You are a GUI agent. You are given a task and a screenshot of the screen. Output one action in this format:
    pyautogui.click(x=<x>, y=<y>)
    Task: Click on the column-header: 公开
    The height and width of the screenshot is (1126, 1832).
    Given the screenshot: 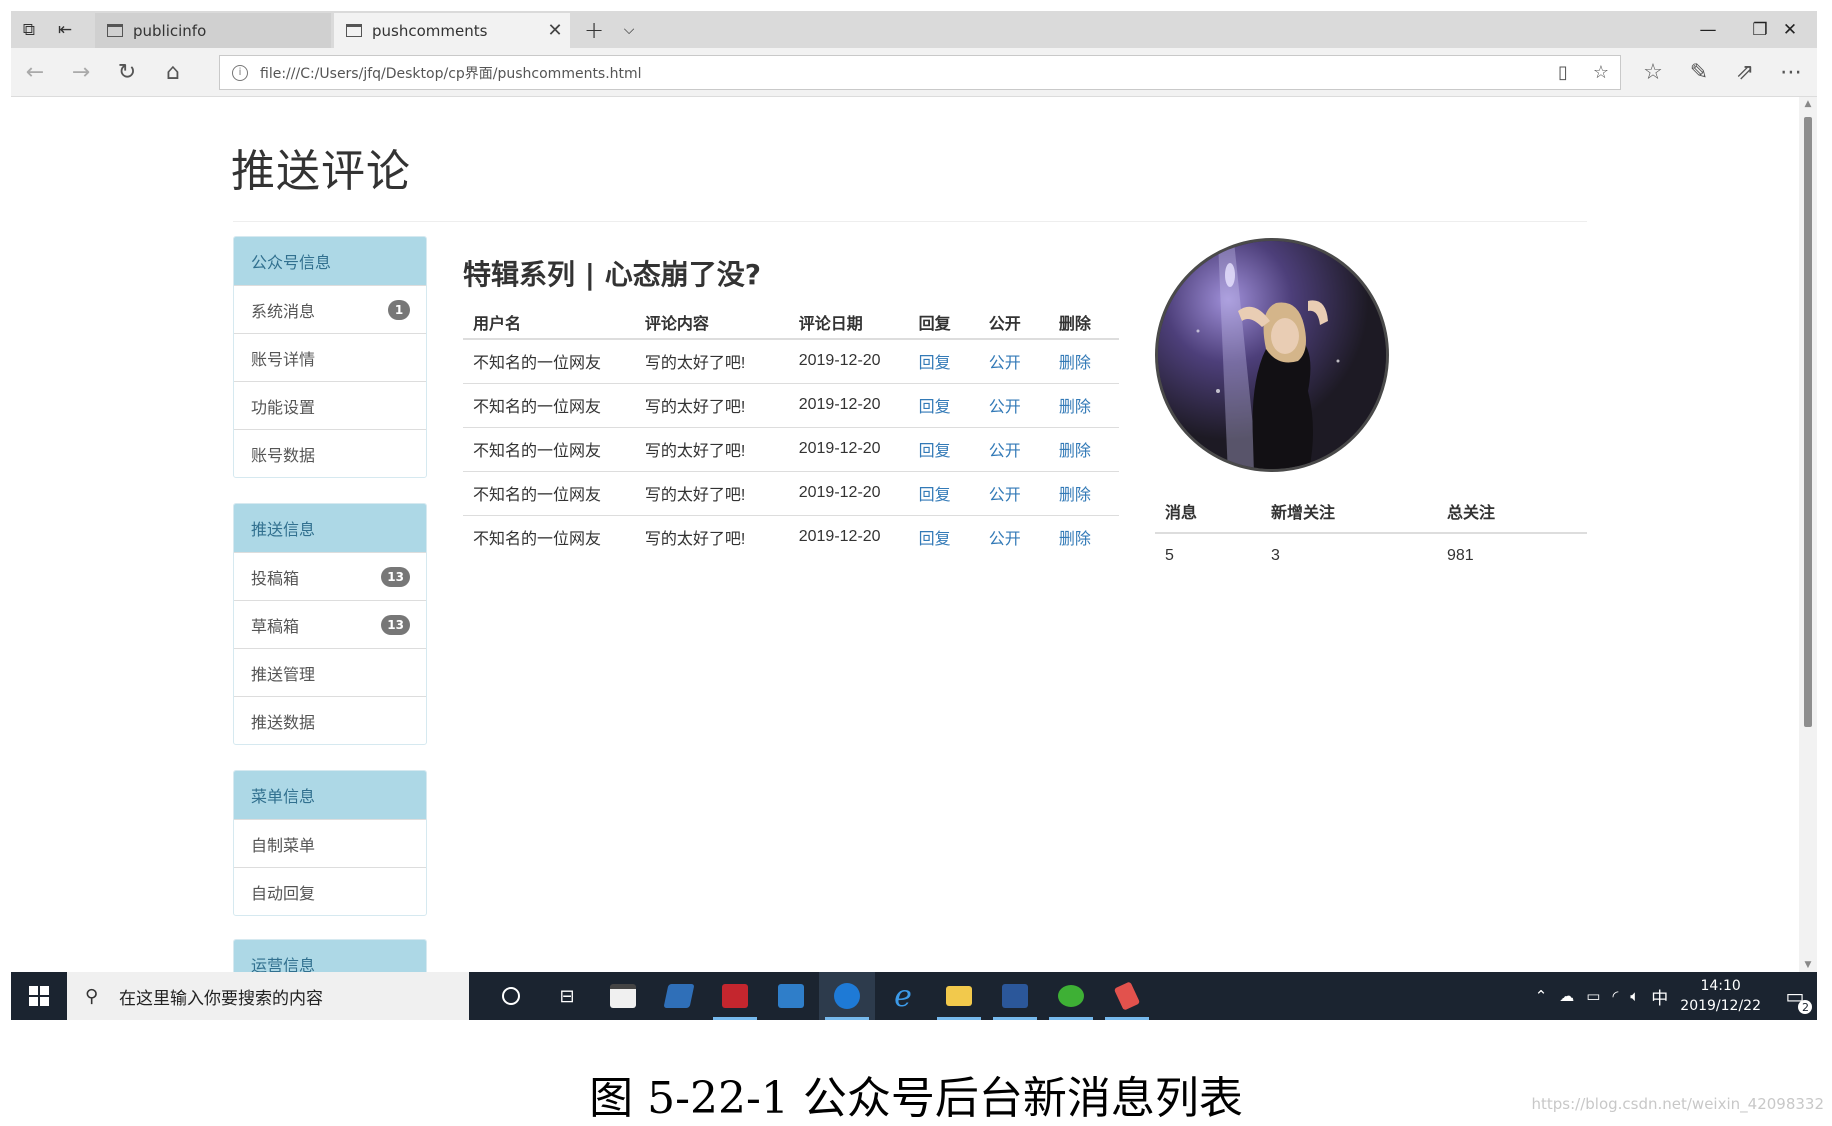 What is the action you would take?
    pyautogui.click(x=1013, y=322)
    